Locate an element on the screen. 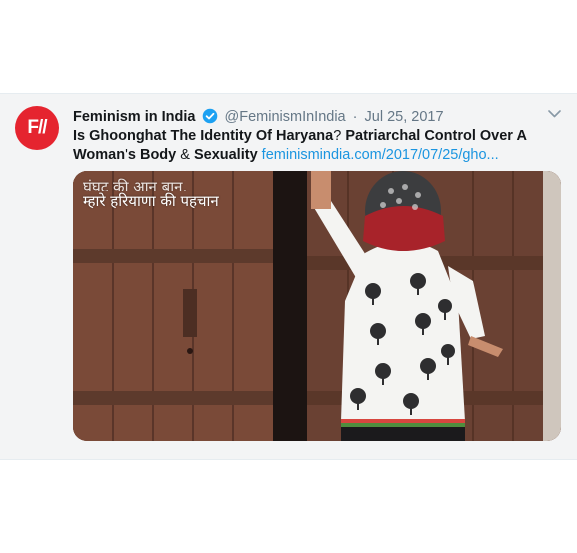 The image size is (577, 553). avatar-logo-text: F// is located at coordinates (37, 127).